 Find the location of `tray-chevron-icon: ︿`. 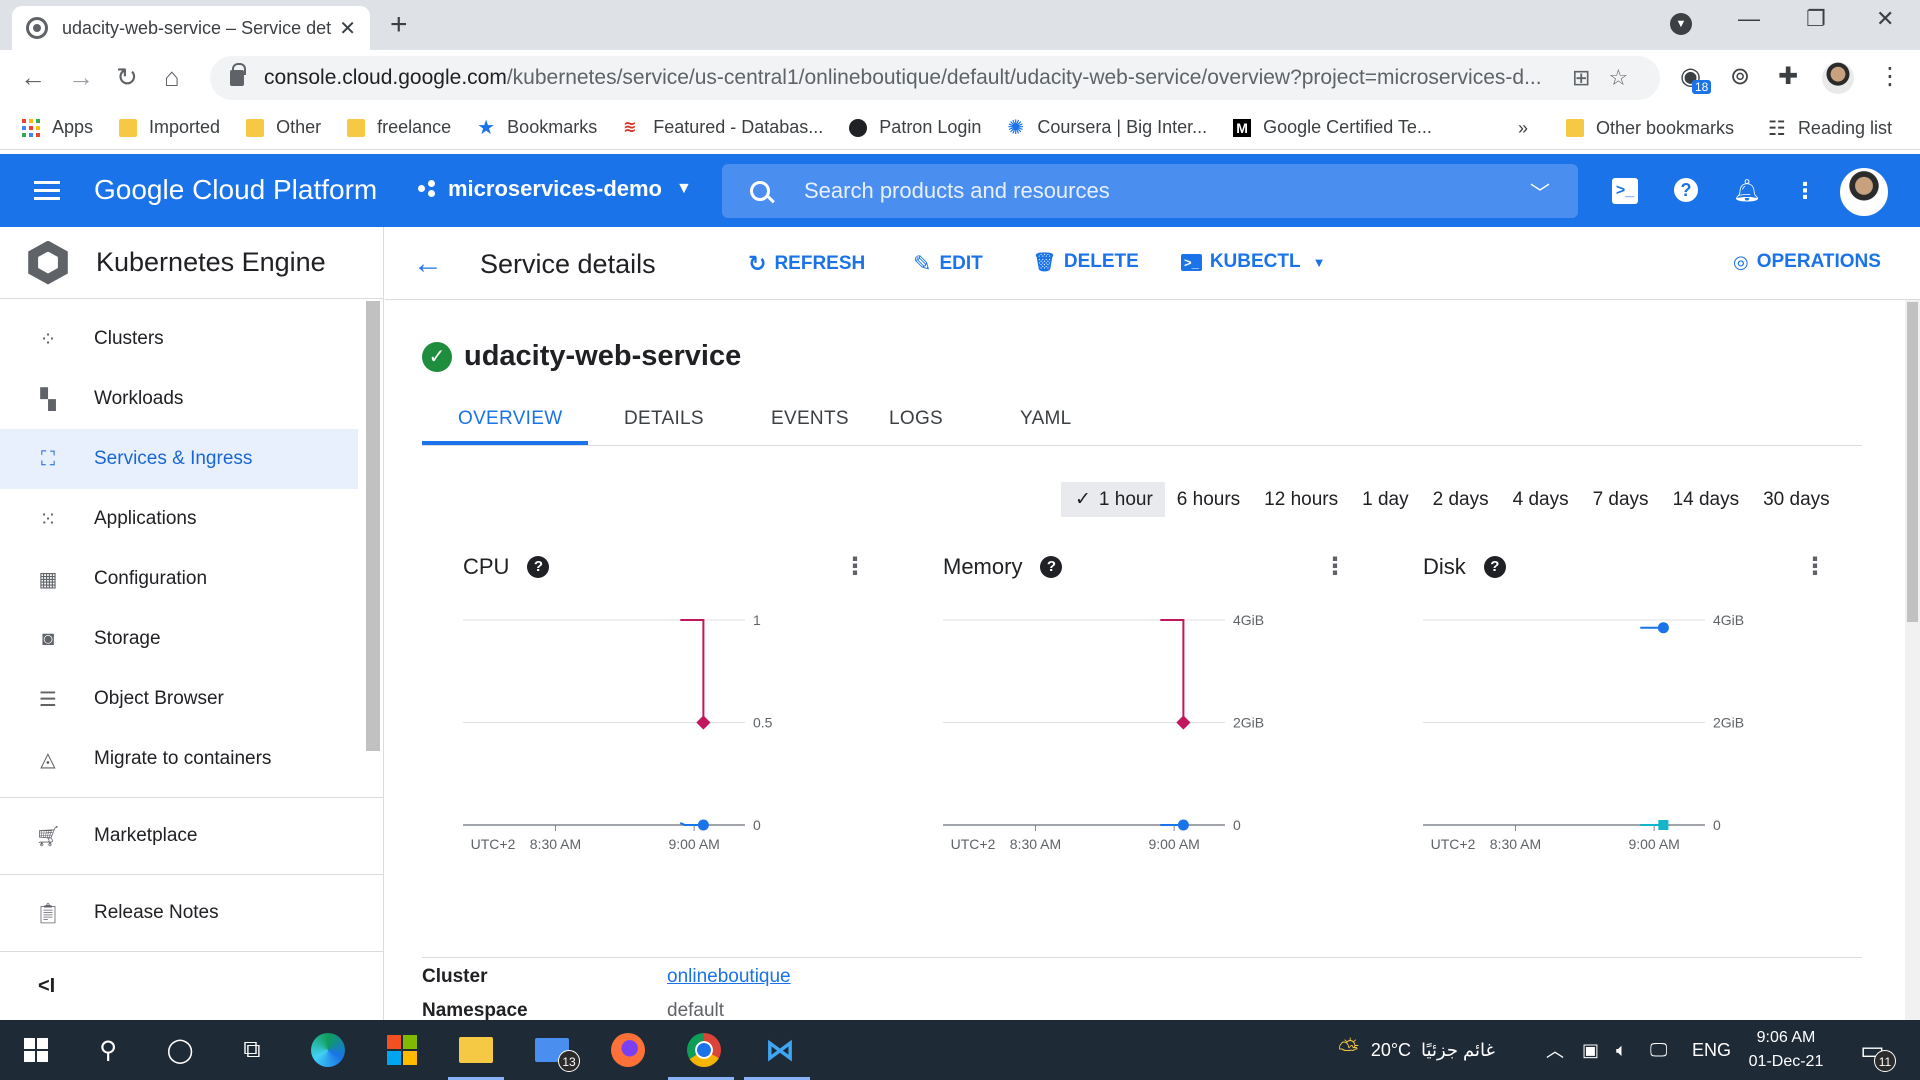

tray-chevron-icon: ︿ is located at coordinates (1555, 1050).